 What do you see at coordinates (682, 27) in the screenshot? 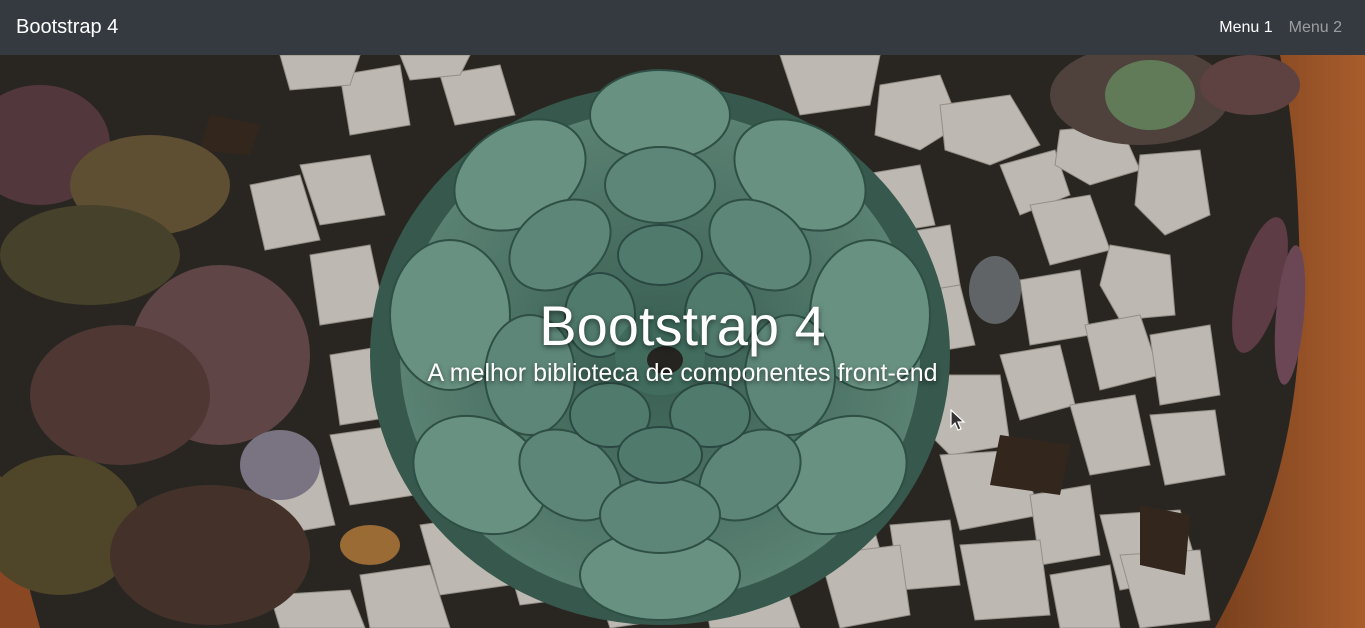
I see `navbar: Bootstrap 4 Menu 1 Menu 2` at bounding box center [682, 27].